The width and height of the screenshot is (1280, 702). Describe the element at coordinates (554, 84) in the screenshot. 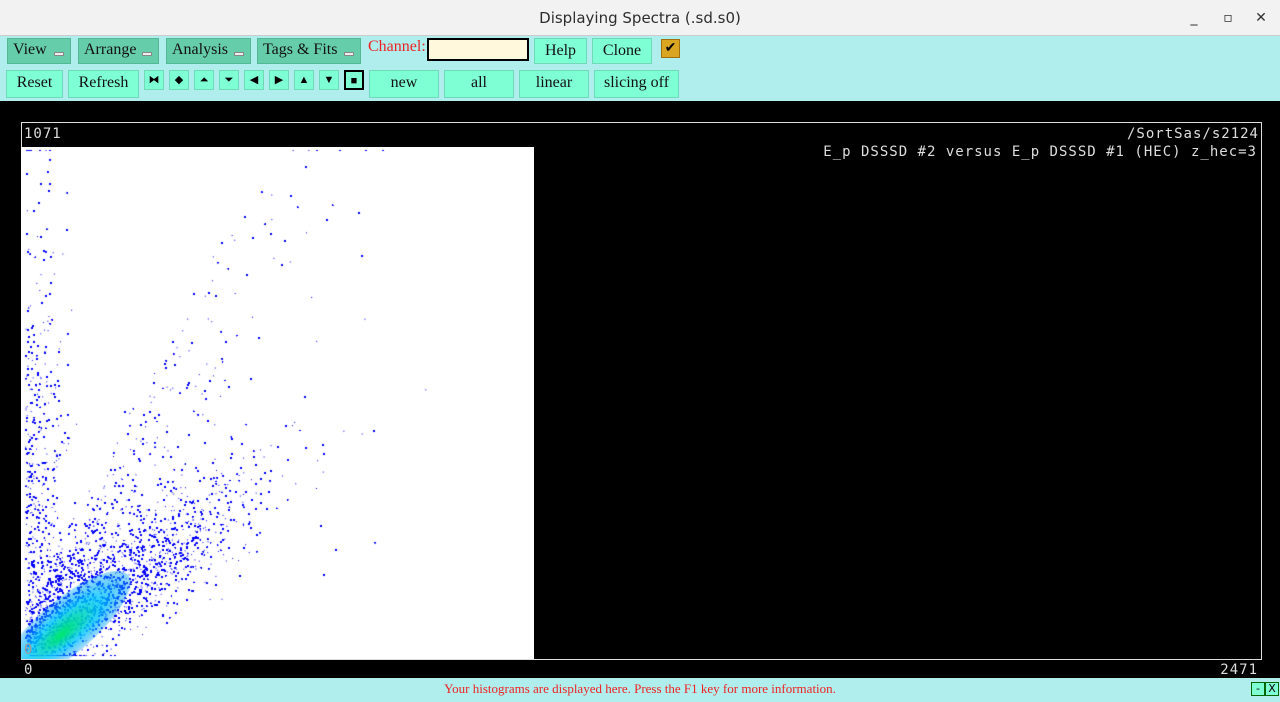

I see `linear-button: linear` at that location.